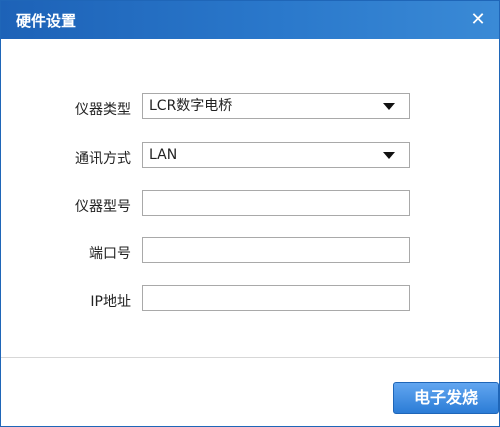 The height and width of the screenshot is (427, 500). Describe the element at coordinates (191, 106) in the screenshot. I see `instrument-type-value: LCR数字电桥` at that location.